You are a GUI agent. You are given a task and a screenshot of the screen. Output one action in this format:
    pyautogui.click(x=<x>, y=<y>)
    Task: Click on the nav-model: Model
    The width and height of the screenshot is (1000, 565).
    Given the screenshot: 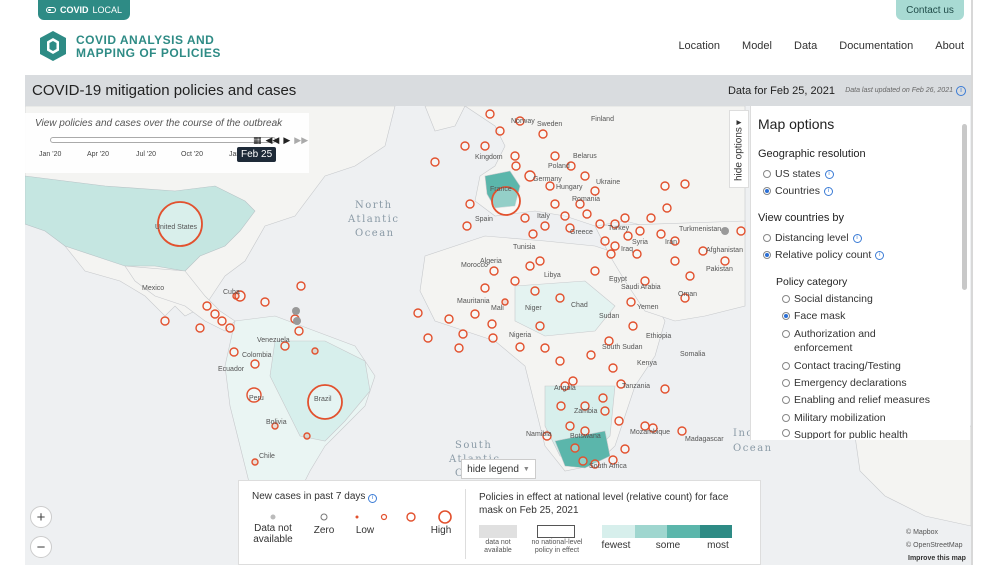 What is the action you would take?
    pyautogui.click(x=757, y=46)
    